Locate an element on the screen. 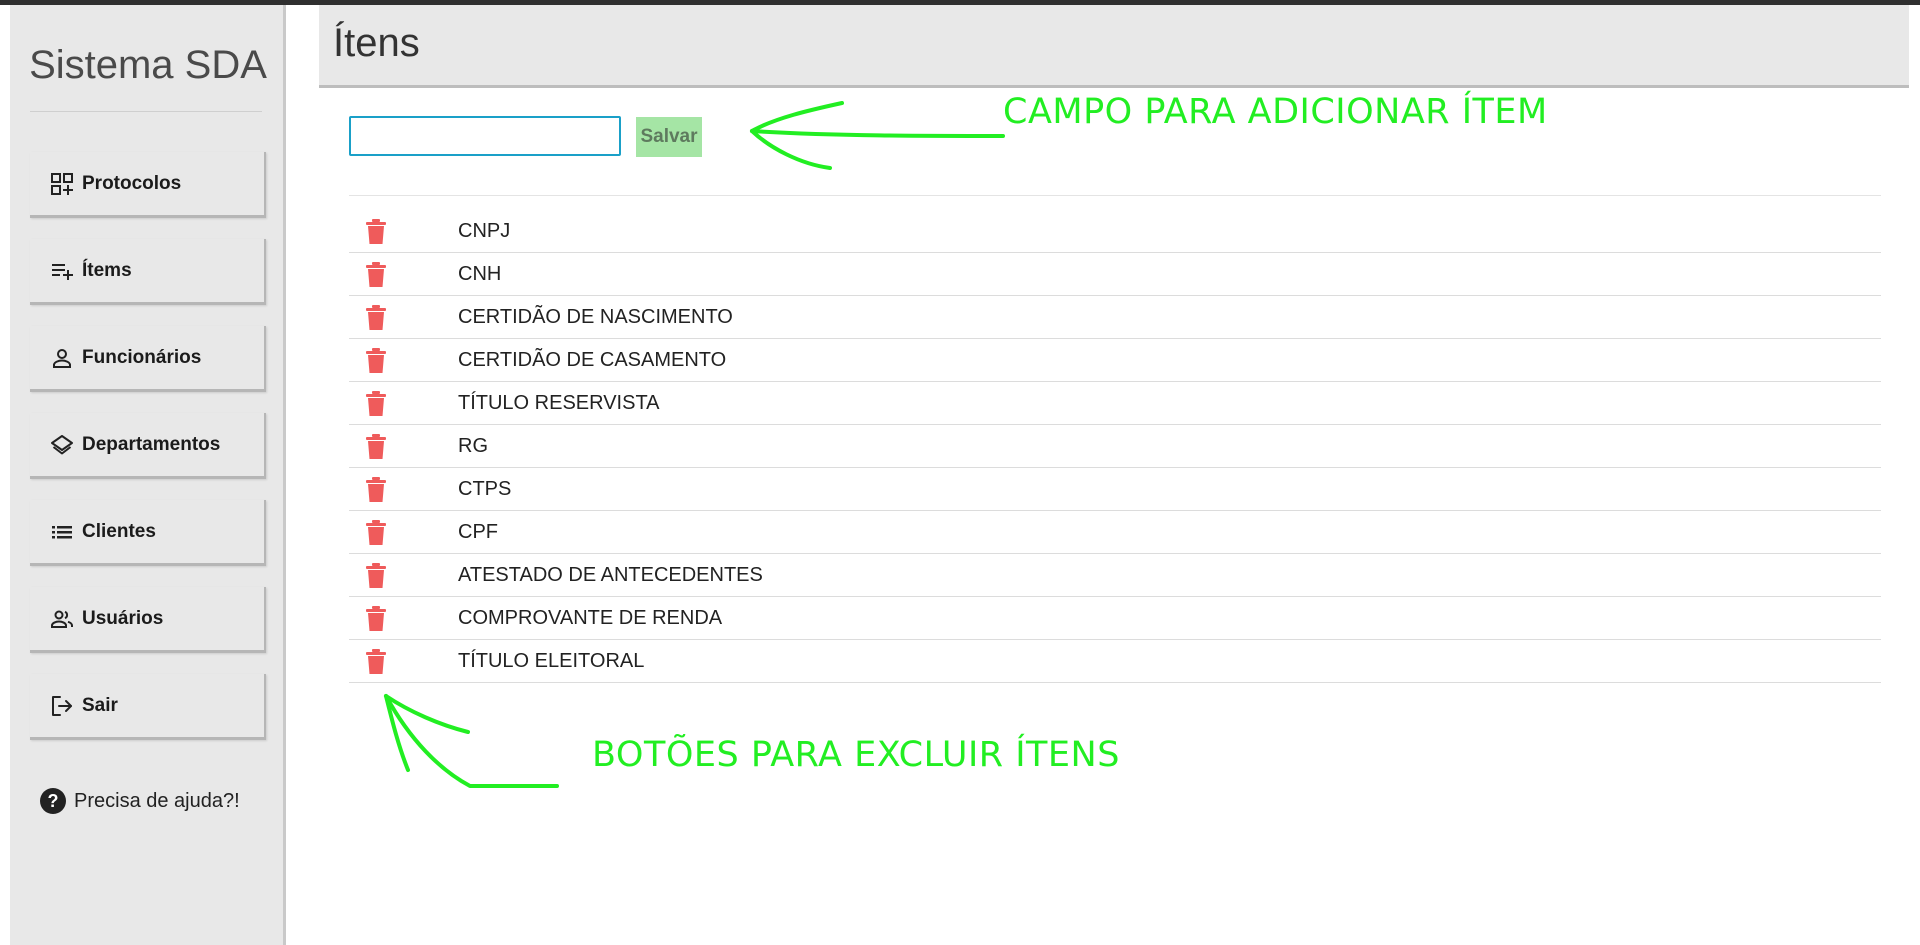  item-label: RG is located at coordinates (473, 446).